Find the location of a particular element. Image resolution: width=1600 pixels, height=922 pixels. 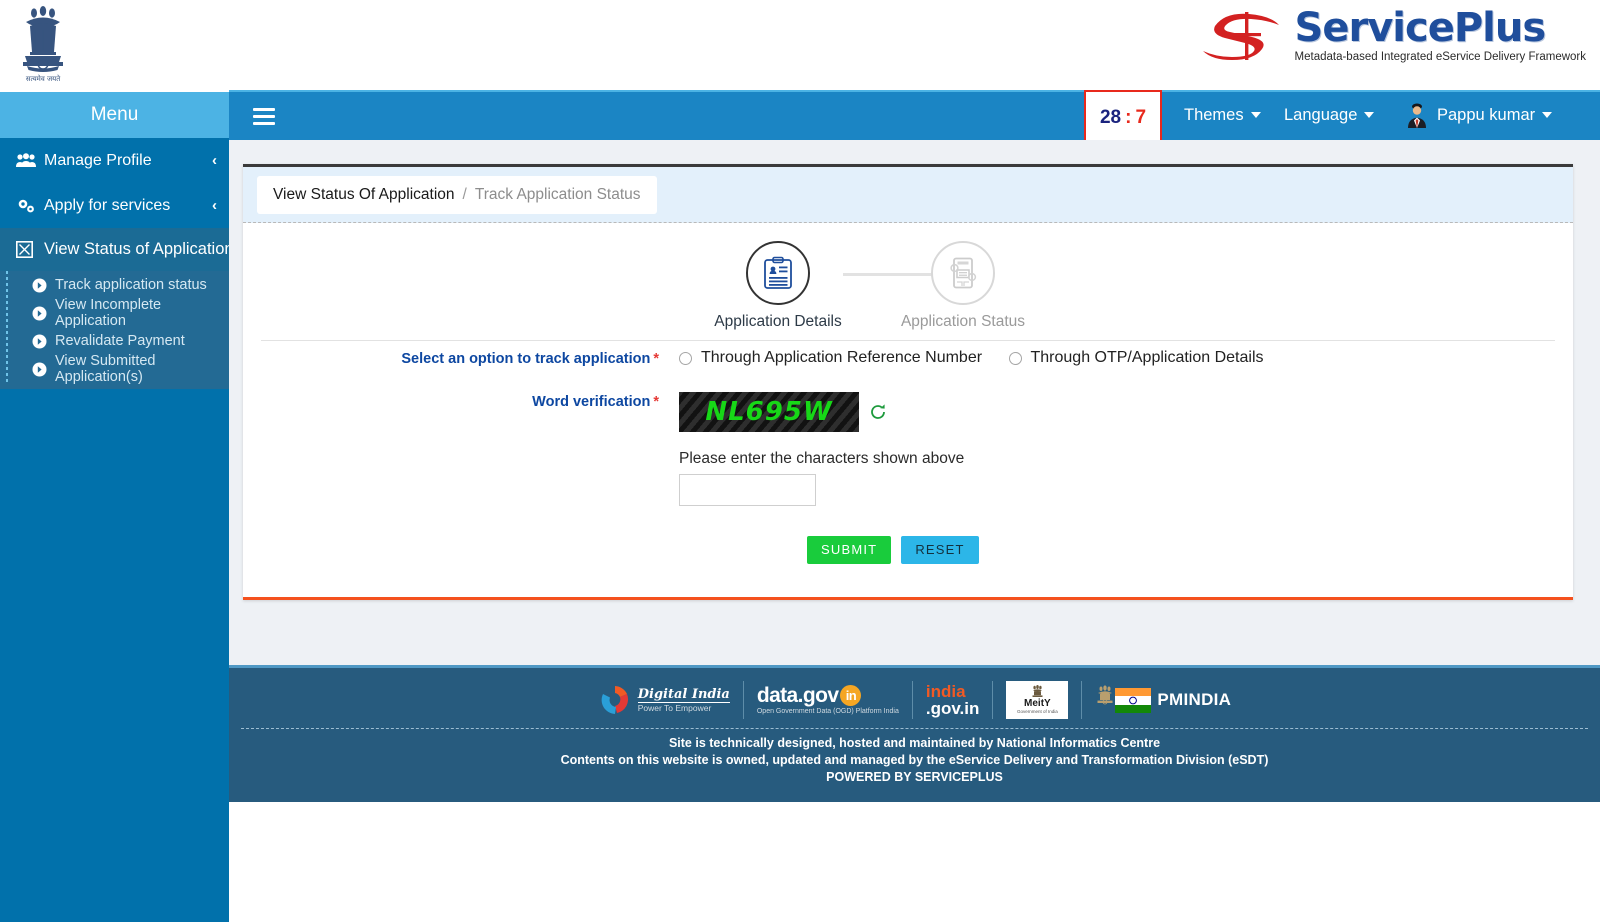

sidebar-subitem-label: View Submitted Application(s) is located at coordinates (105, 369).